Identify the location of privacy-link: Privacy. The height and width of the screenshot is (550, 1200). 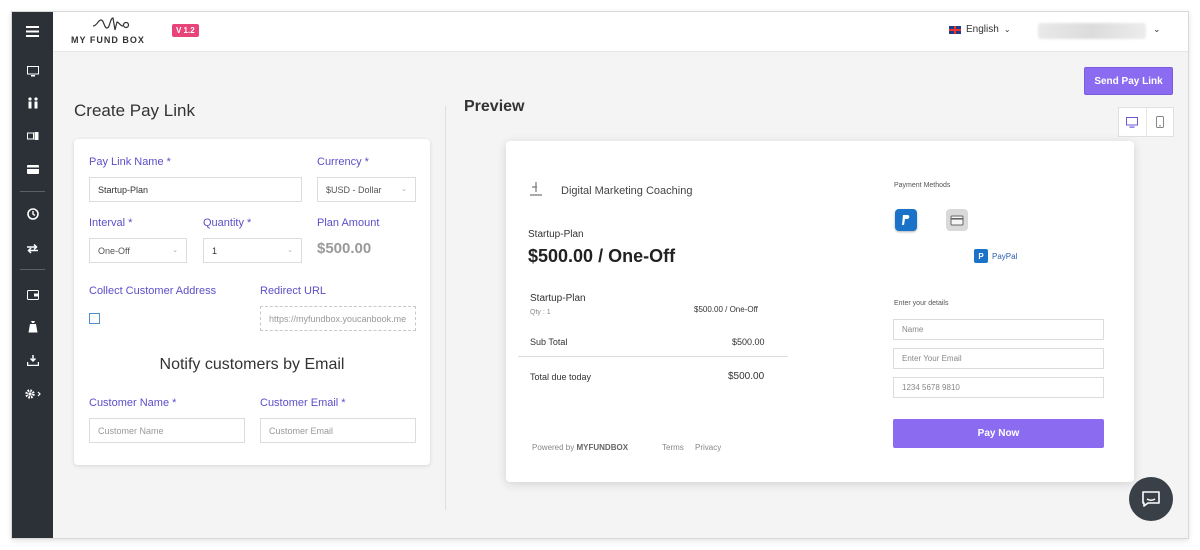
(708, 447).